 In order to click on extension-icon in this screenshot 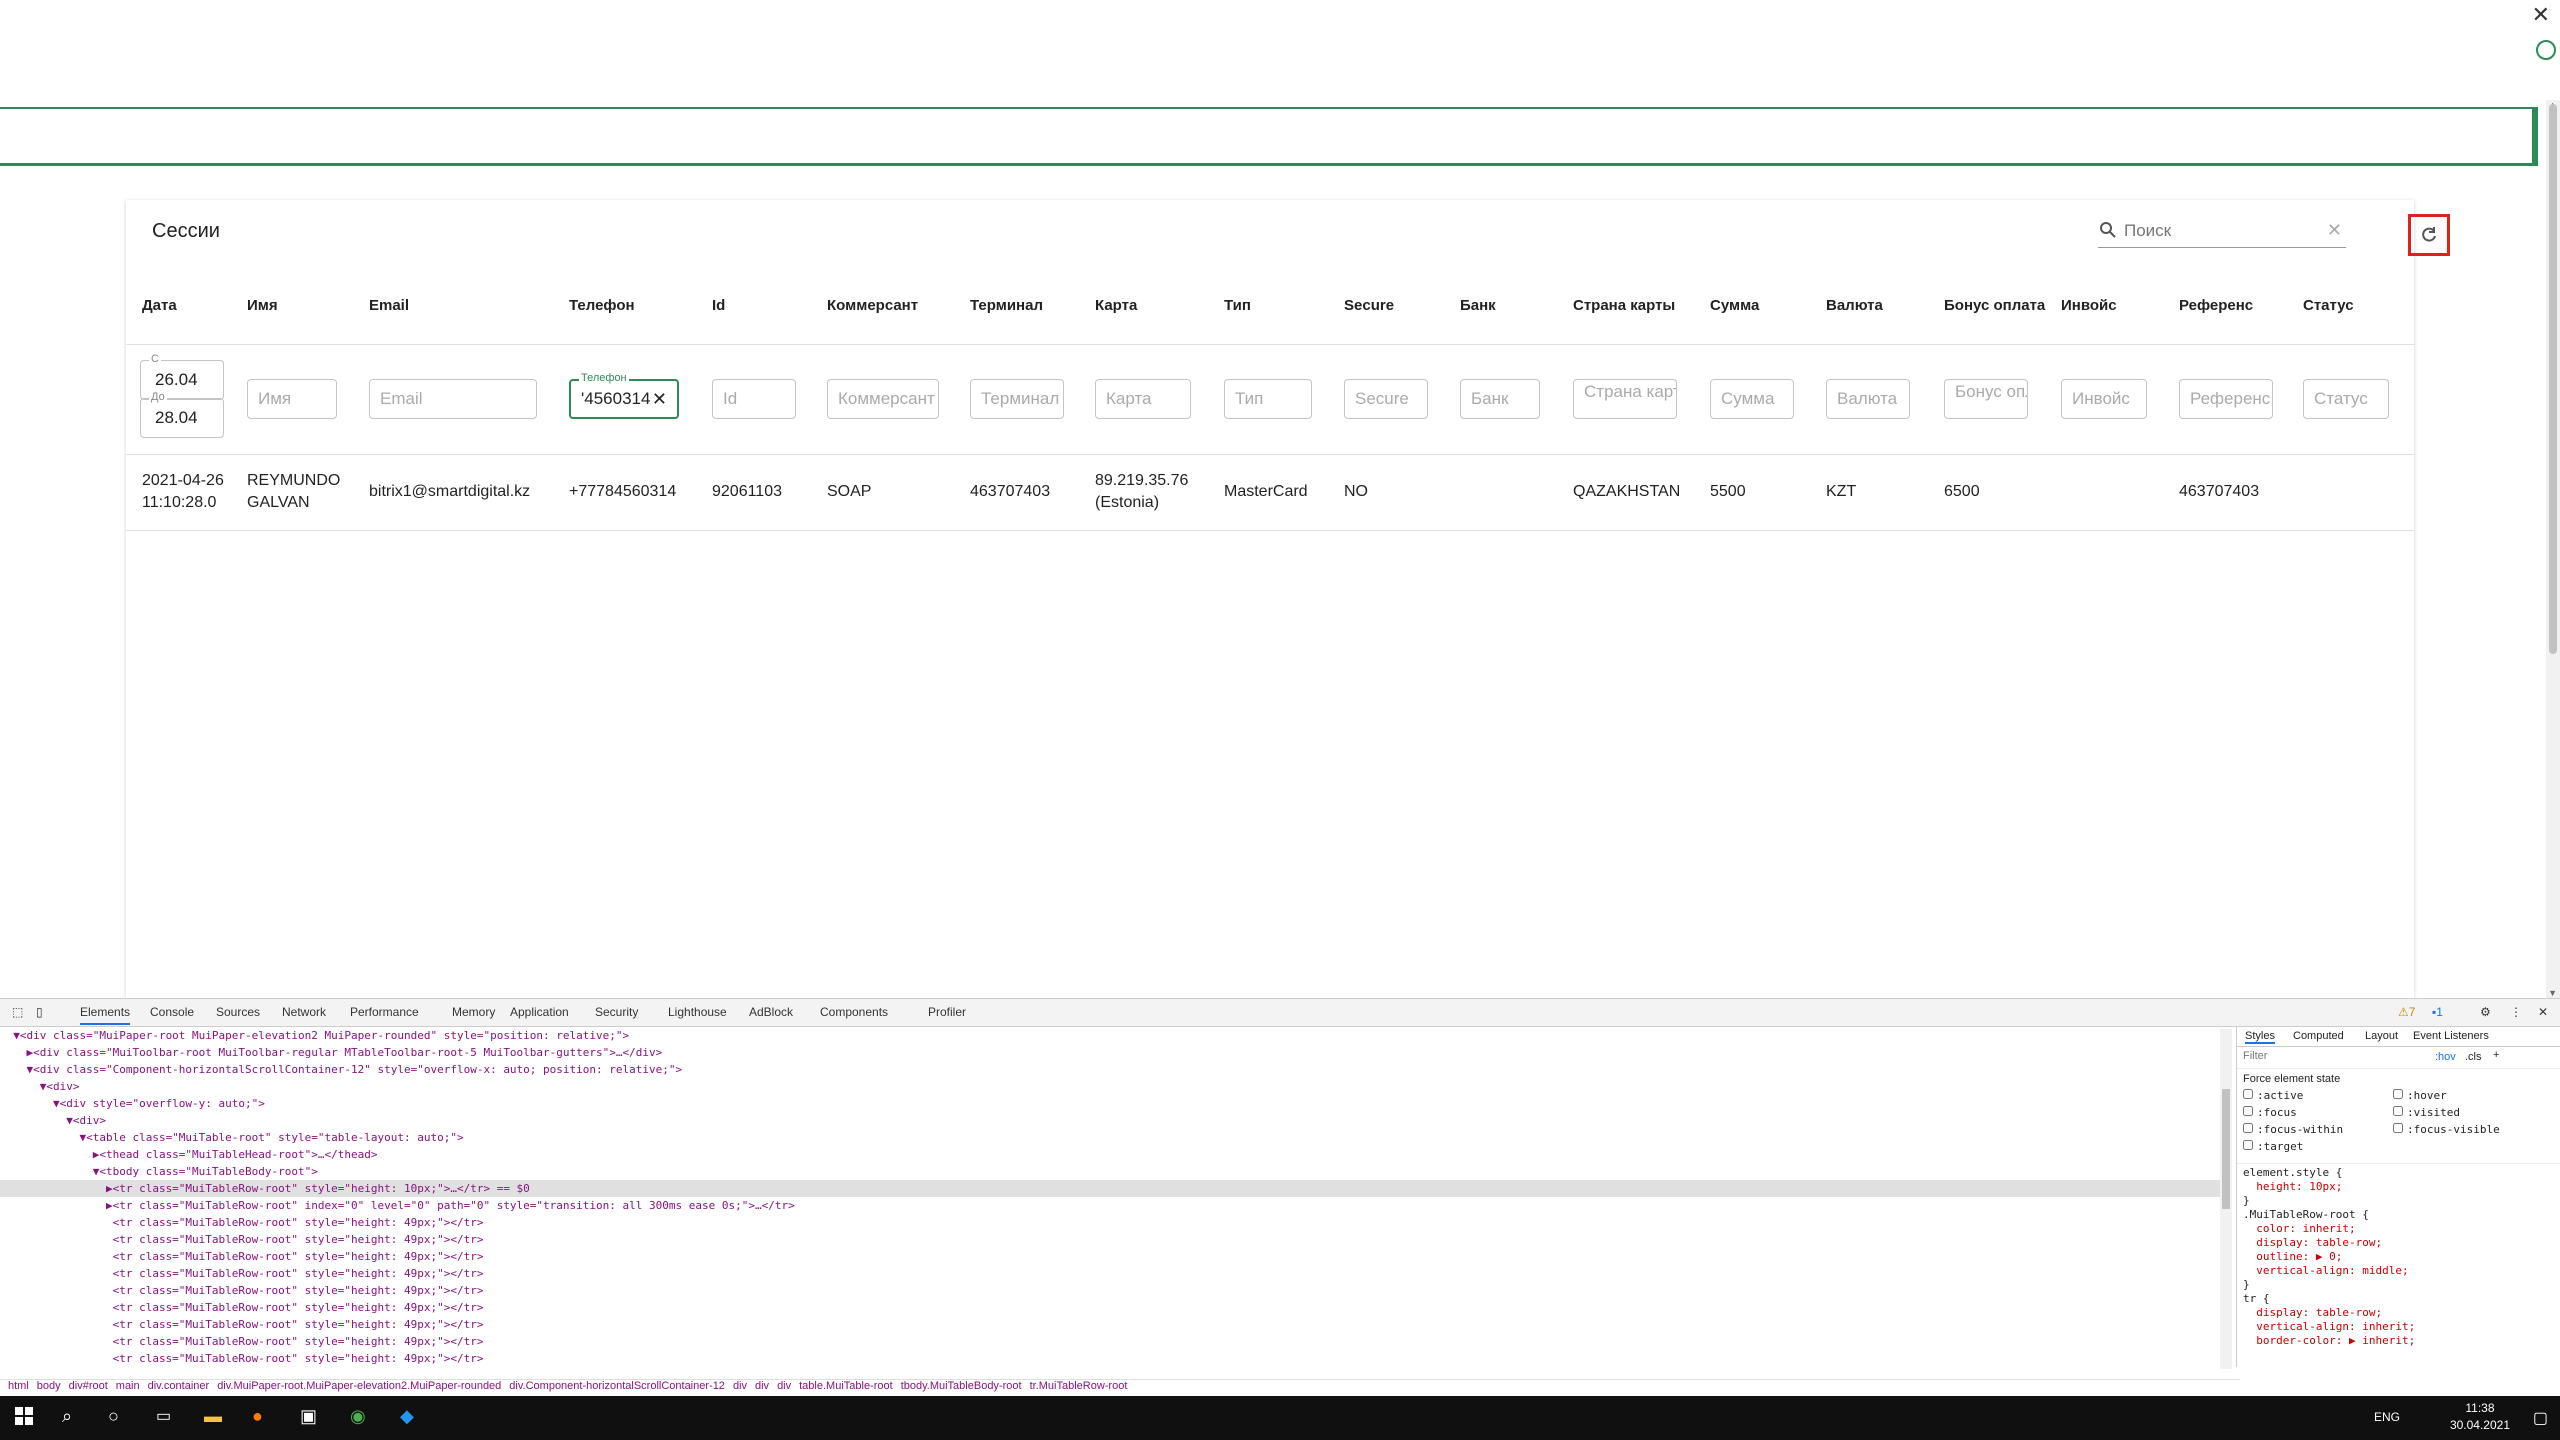, I will do `click(2546, 50)`.